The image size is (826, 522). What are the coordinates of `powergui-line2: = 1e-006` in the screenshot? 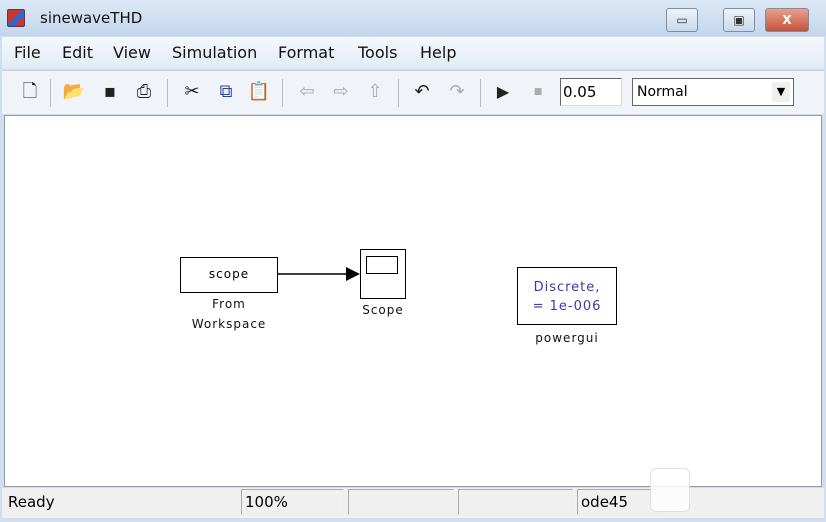 It's located at (567, 306).